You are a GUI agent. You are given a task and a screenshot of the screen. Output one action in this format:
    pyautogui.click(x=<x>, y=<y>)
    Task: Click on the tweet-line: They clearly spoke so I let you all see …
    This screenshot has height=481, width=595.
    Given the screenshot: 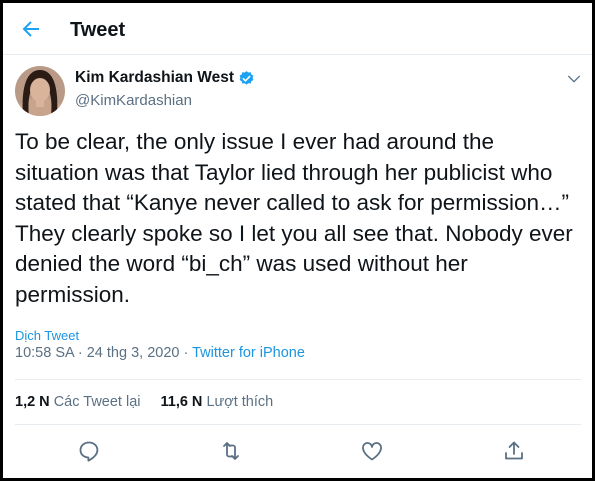 What is the action you would take?
    pyautogui.click(x=294, y=233)
    